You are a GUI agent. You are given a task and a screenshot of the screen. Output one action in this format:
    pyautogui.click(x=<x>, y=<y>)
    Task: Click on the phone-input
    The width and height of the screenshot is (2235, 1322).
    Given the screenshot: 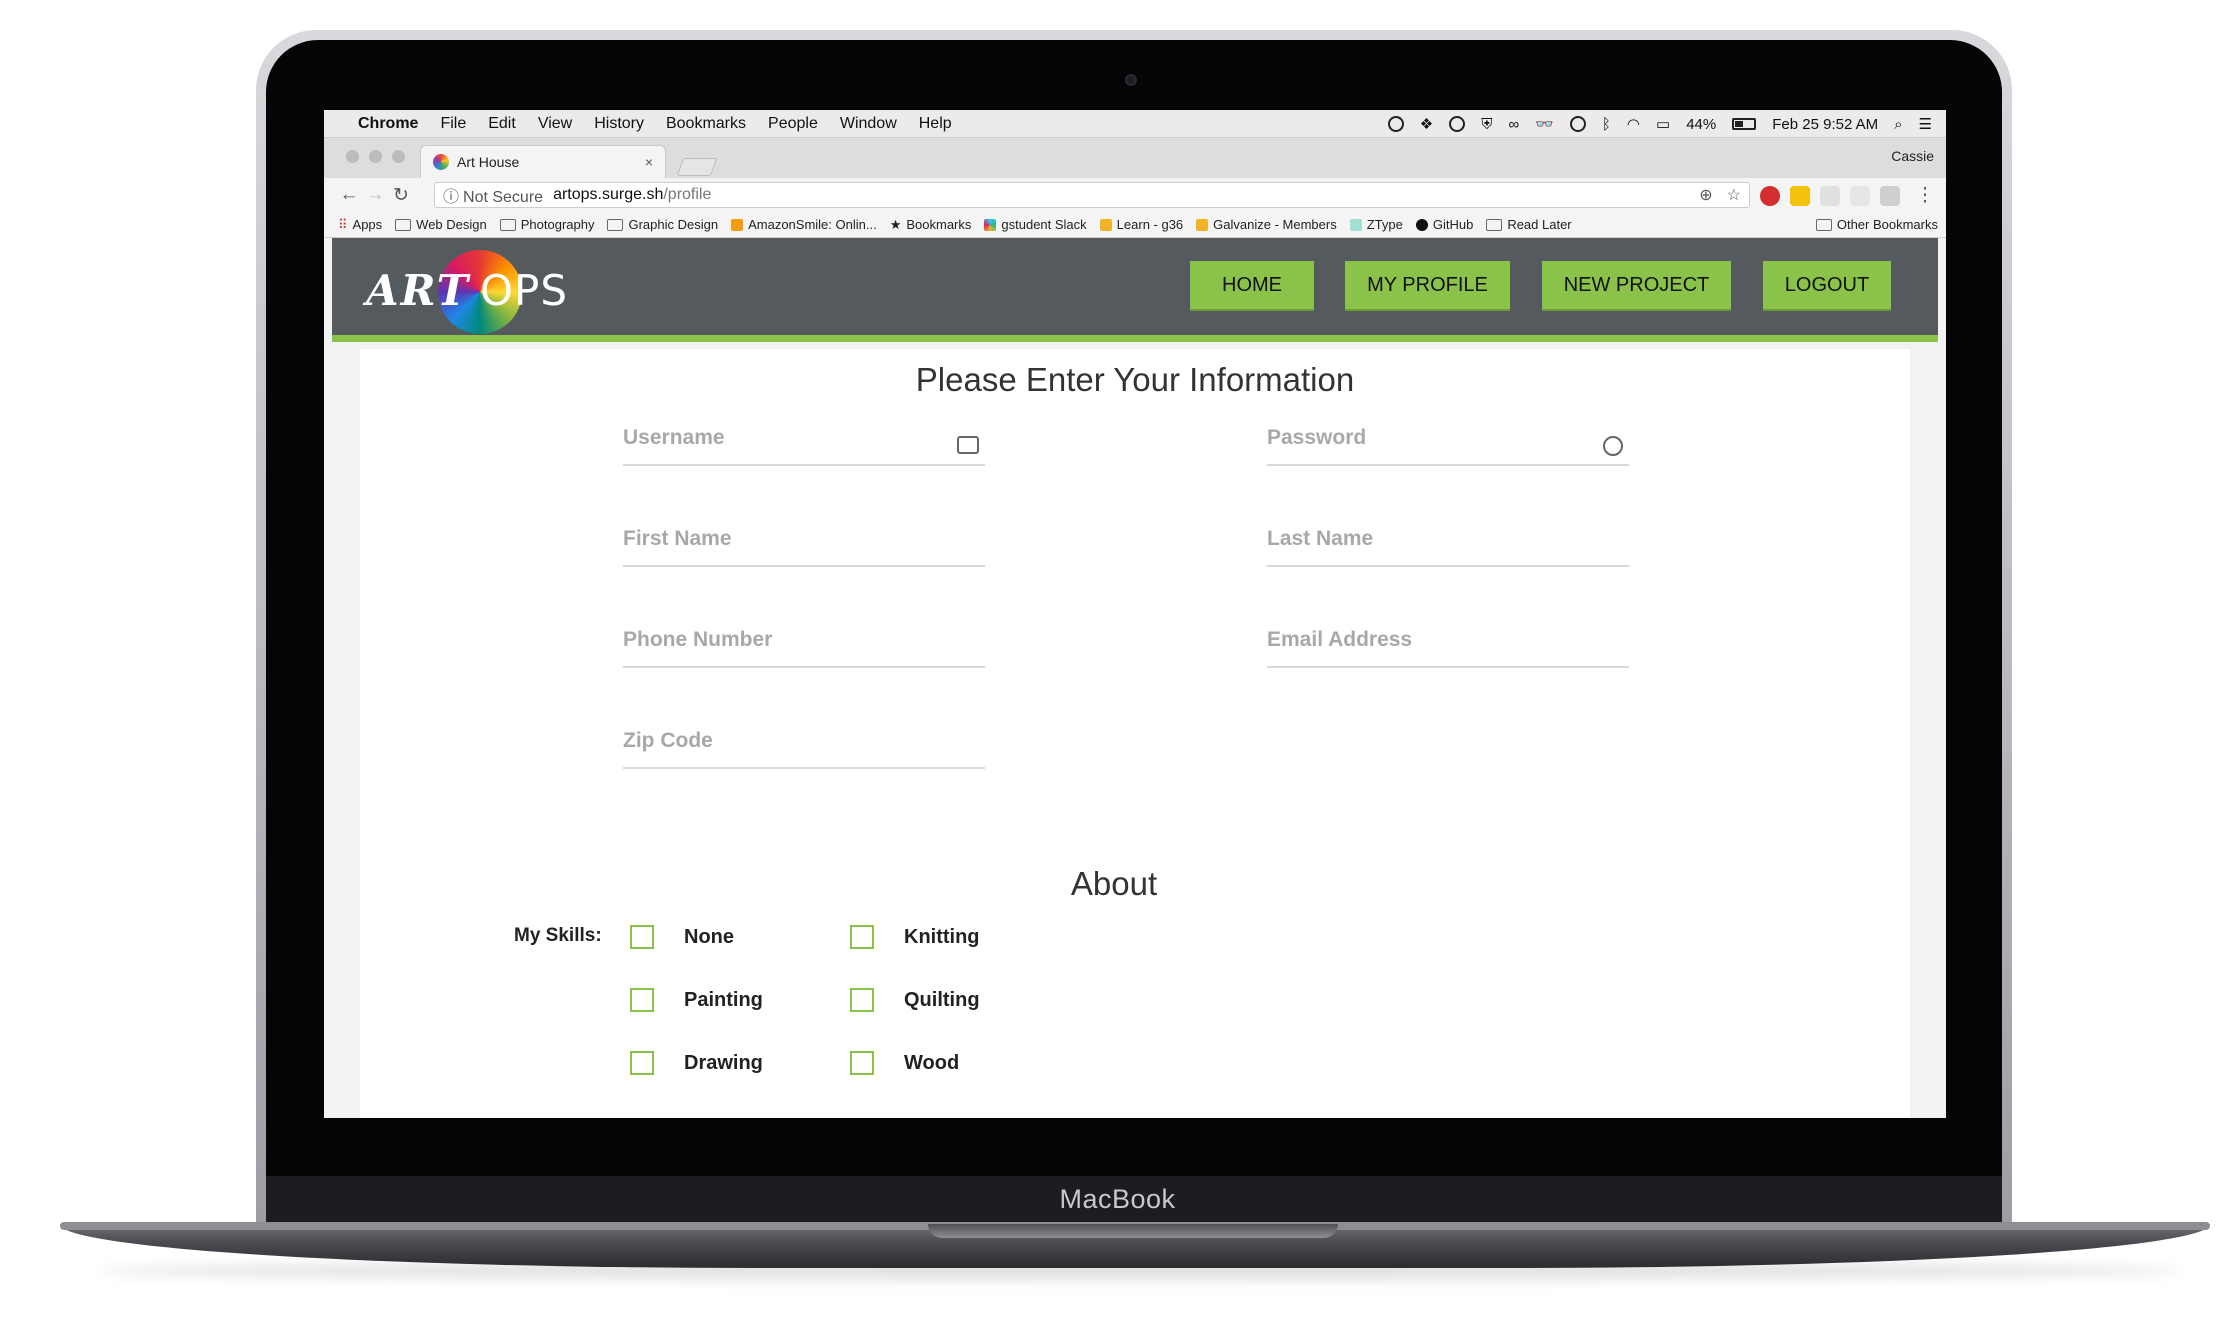 What is the action you would take?
    pyautogui.click(x=783, y=640)
    